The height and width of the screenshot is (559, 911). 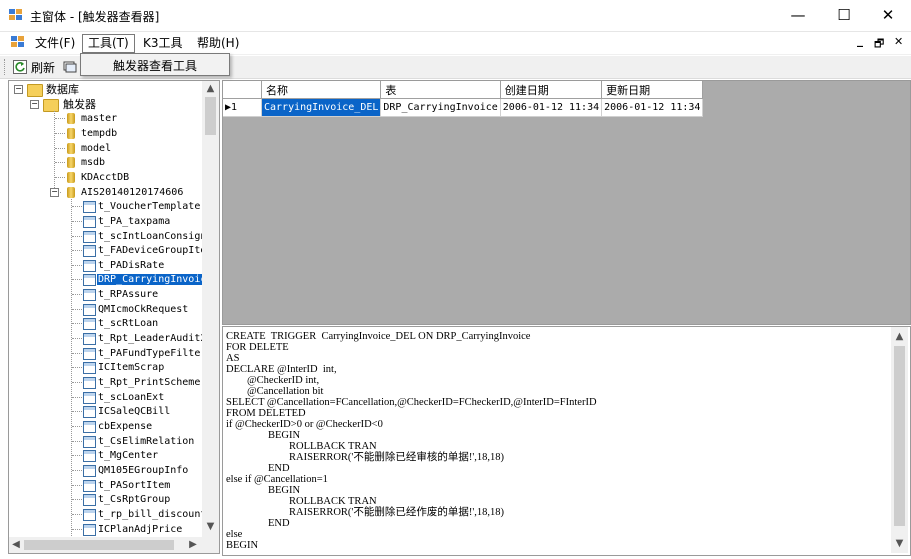 I want to click on toolbar-grip, so click(x=5, y=67).